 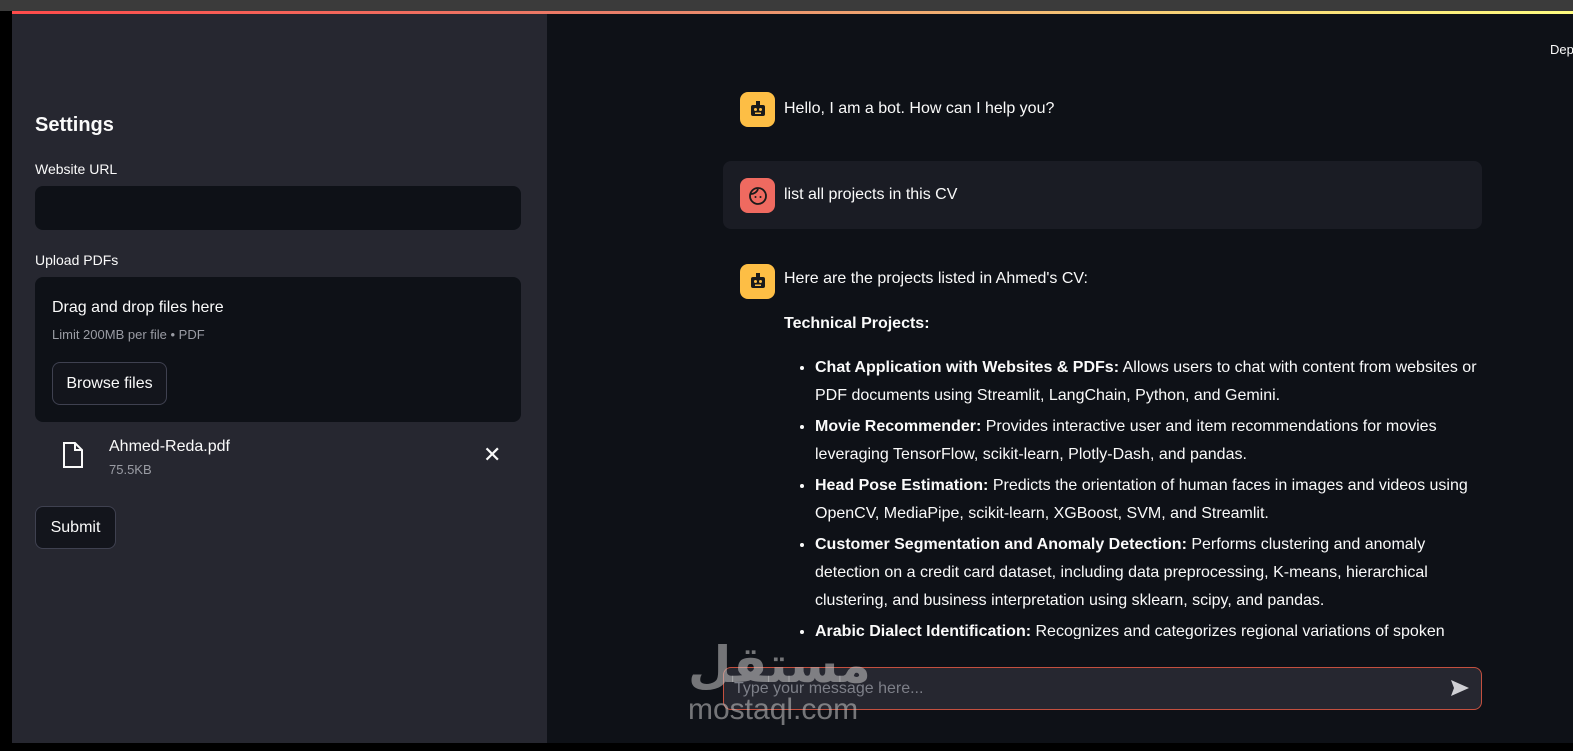 I want to click on file-name: Ahmed-Reda.pdf, so click(x=169, y=446).